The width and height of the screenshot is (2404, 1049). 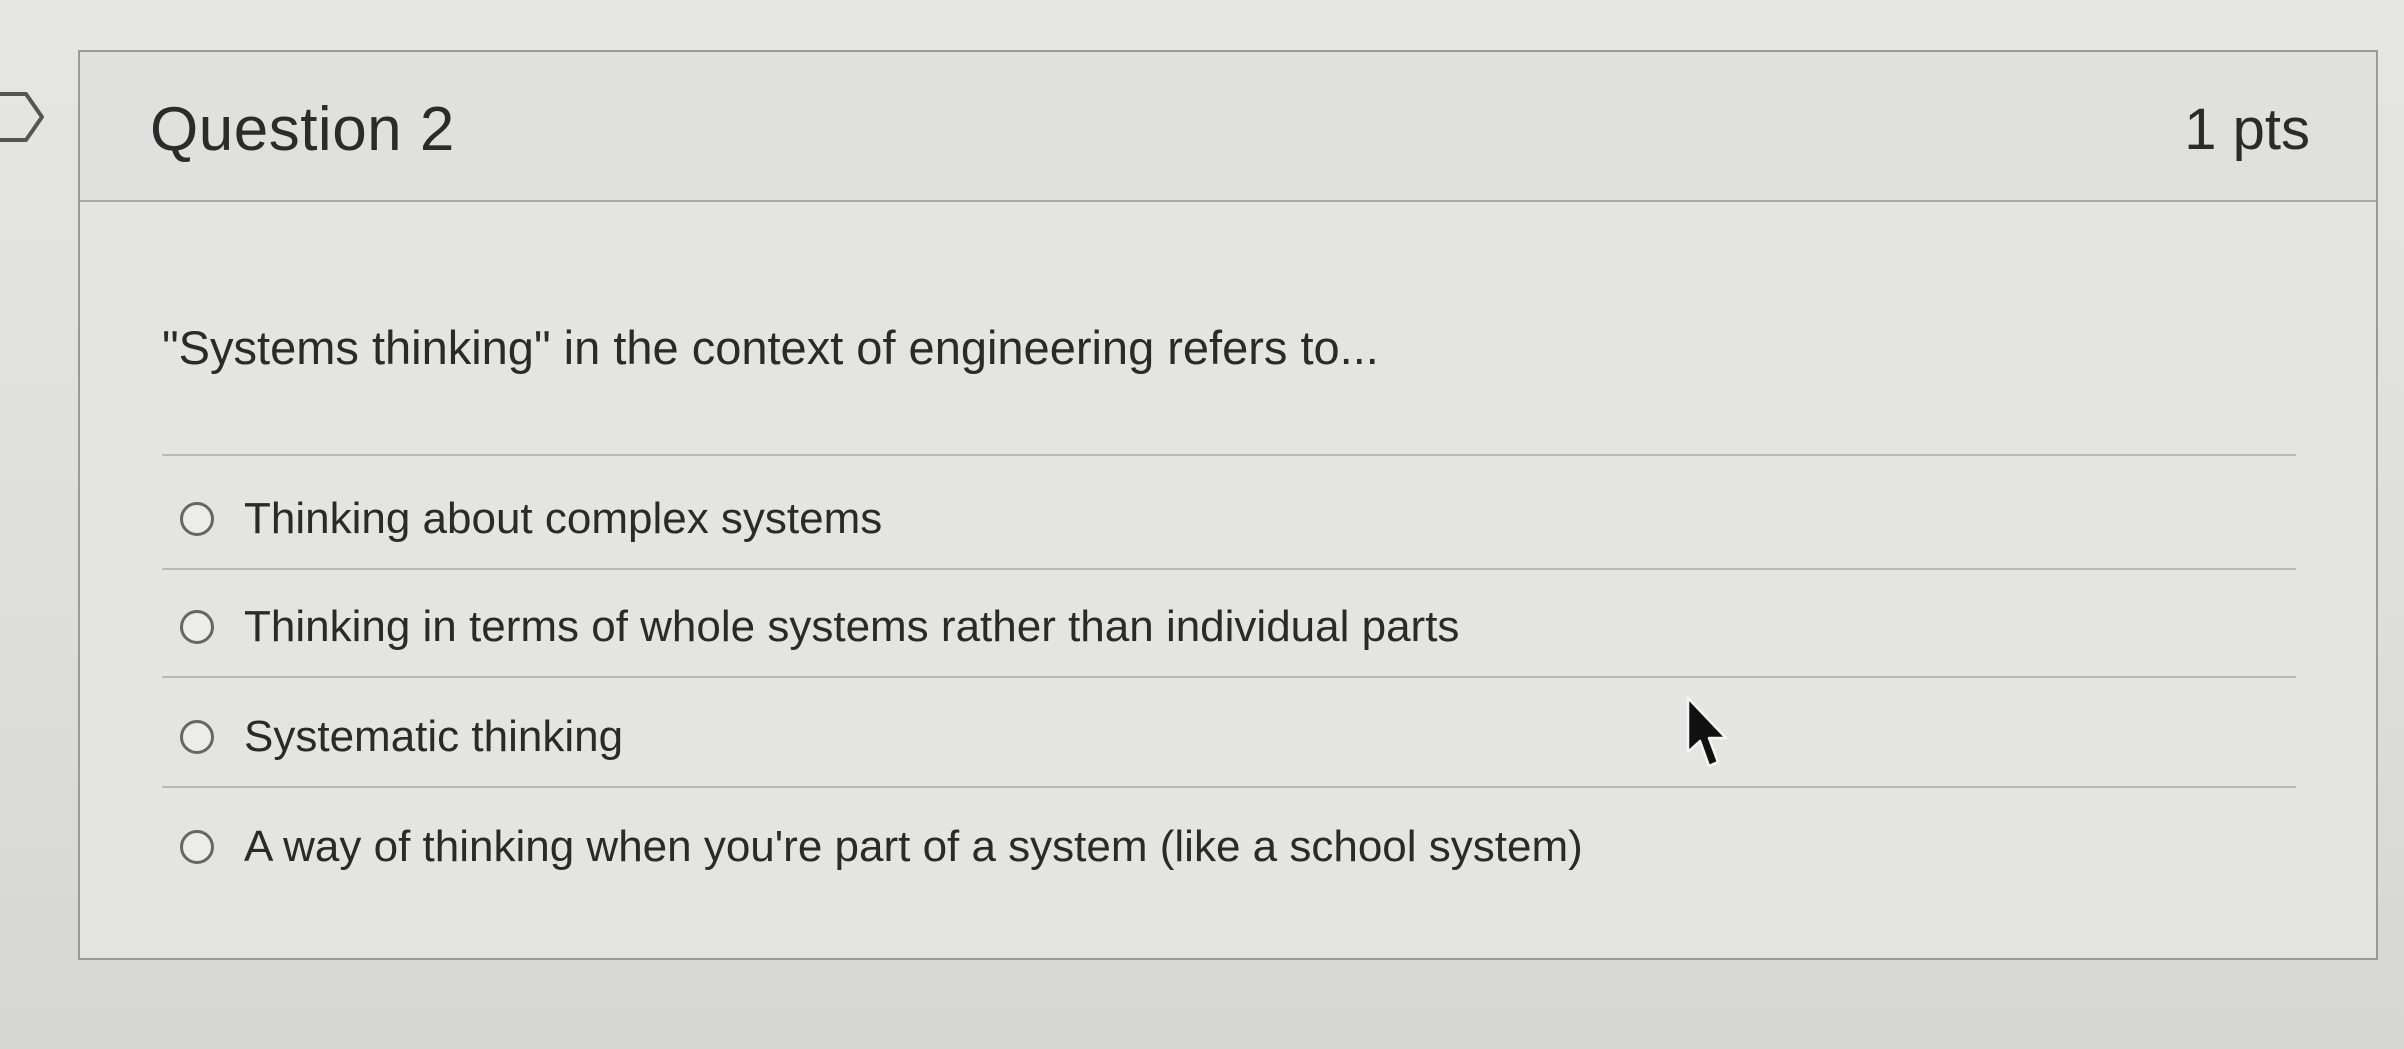 I want to click on answer-option: Thinking about complex systems, so click(x=531, y=519).